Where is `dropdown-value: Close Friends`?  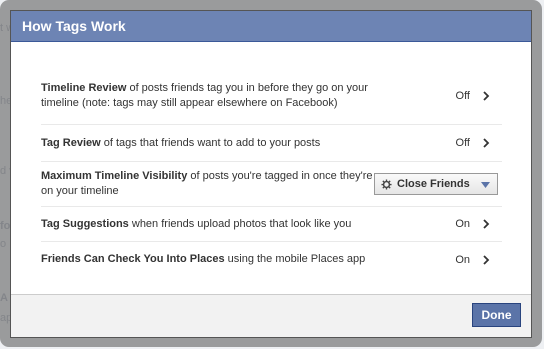
dropdown-value: Close Friends is located at coordinates (433, 184).